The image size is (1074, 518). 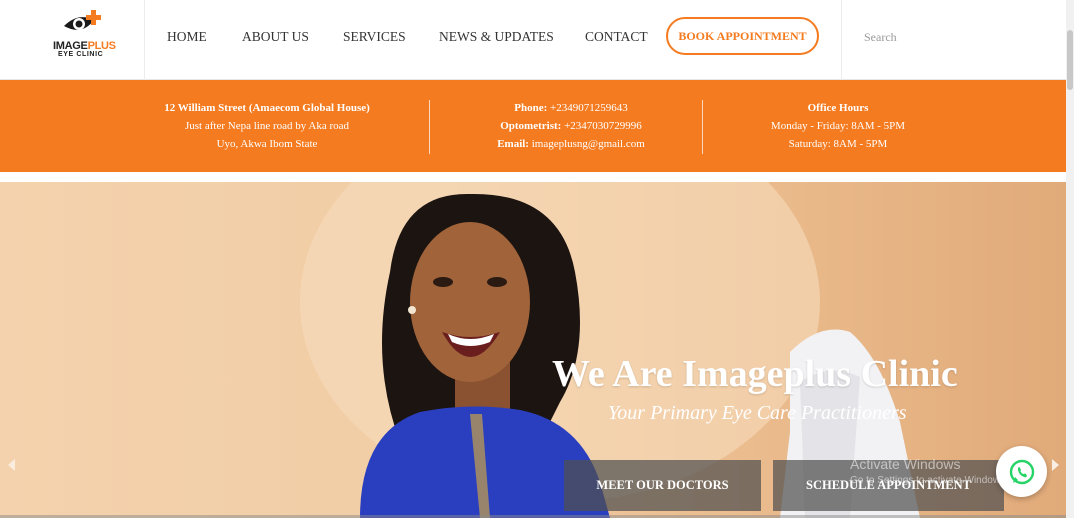 What do you see at coordinates (838, 144) in the screenshot?
I see `hours-saturday: Saturday: 8AM - 5PM` at bounding box center [838, 144].